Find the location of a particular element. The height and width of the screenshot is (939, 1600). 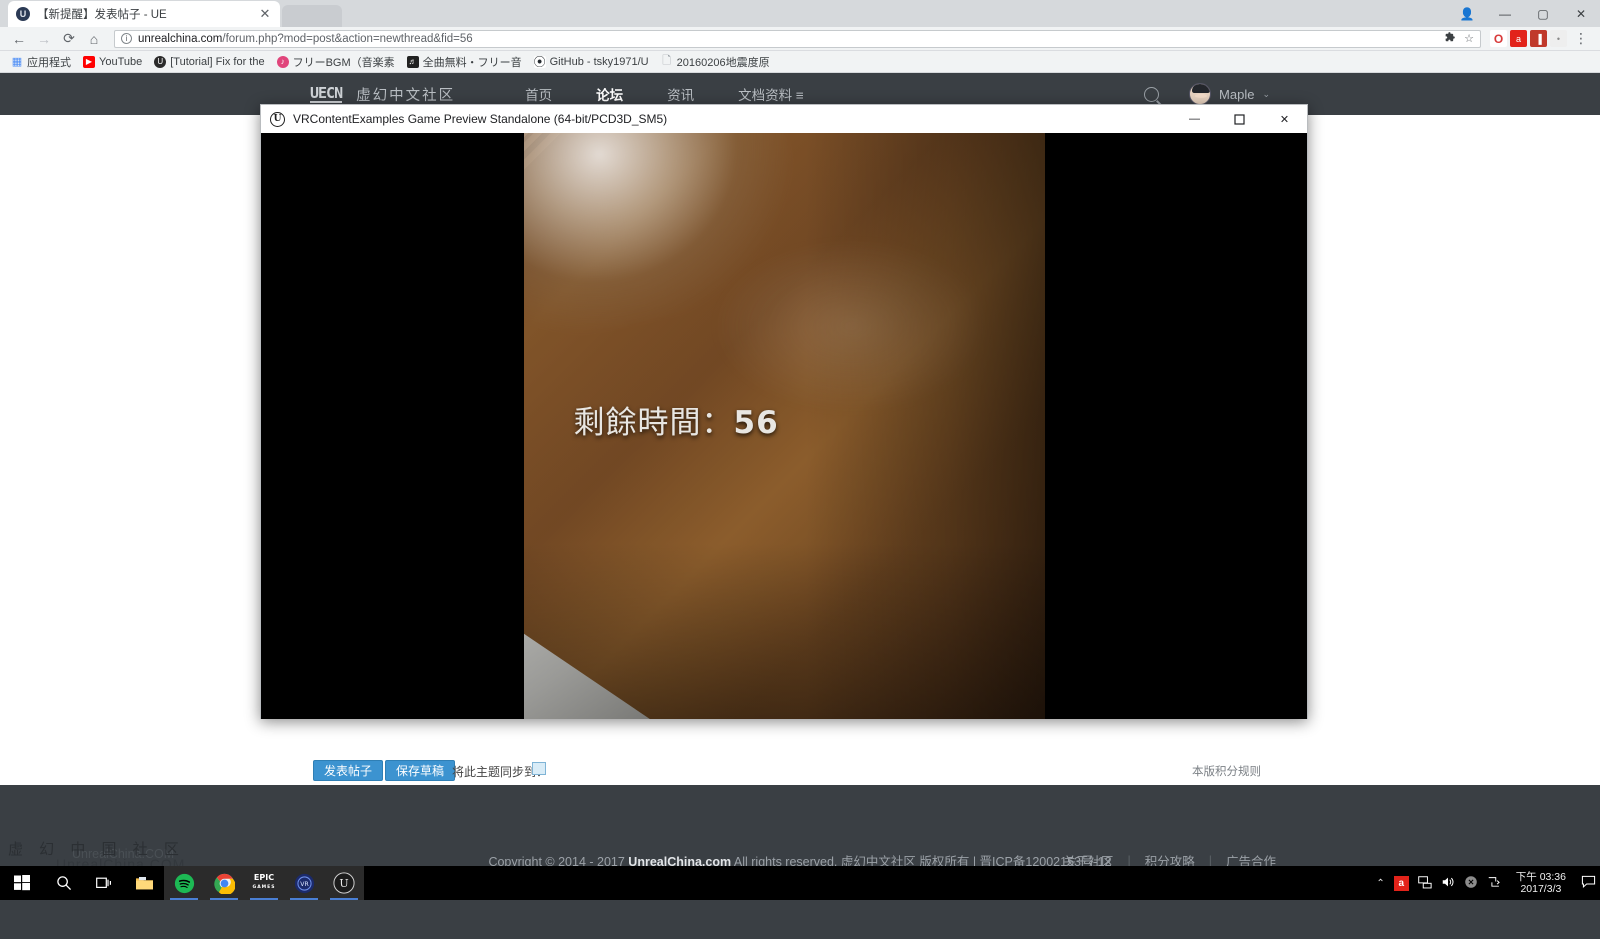

bookmark-item: ♪ フリーBGM（音楽素 is located at coordinates (336, 62).